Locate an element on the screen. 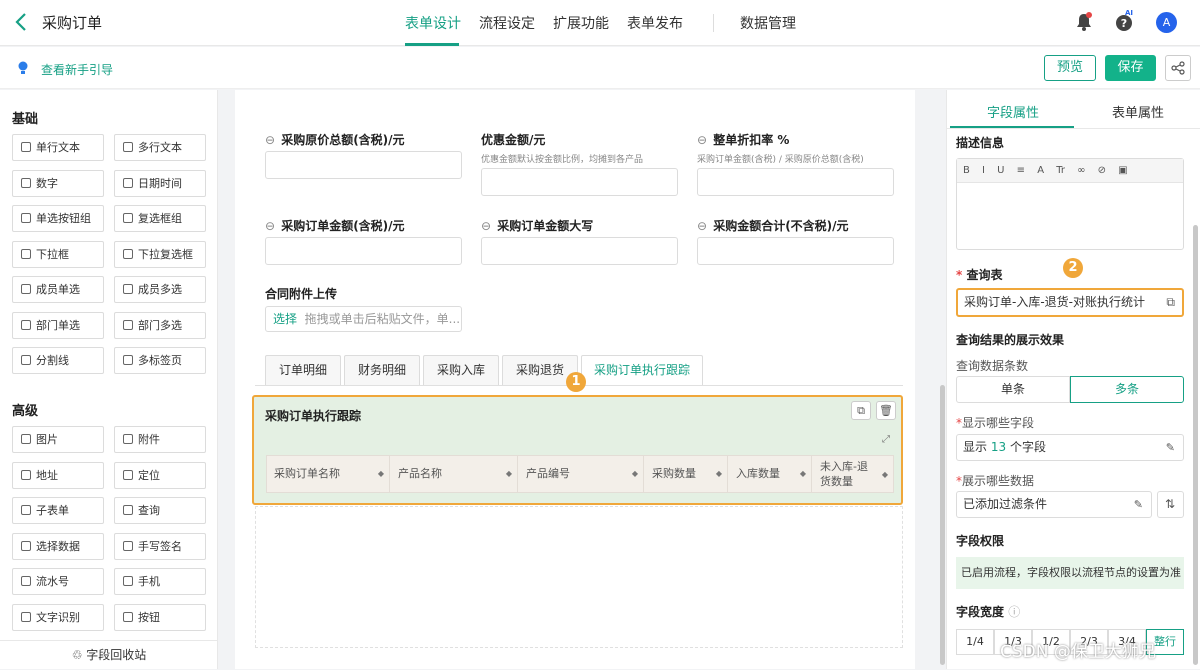 This screenshot has height=670, width=1200. drop-zone is located at coordinates (579, 577).